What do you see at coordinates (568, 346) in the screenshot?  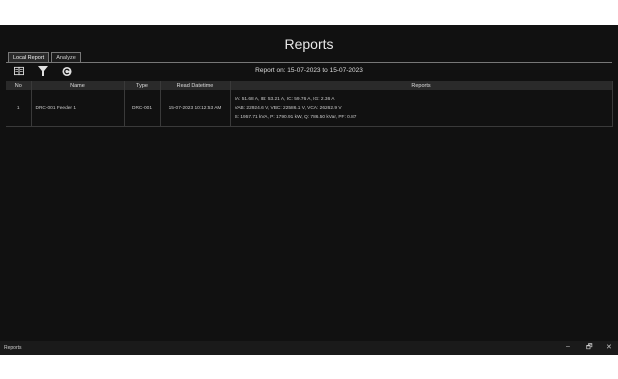 I see `minimize-button: –` at bounding box center [568, 346].